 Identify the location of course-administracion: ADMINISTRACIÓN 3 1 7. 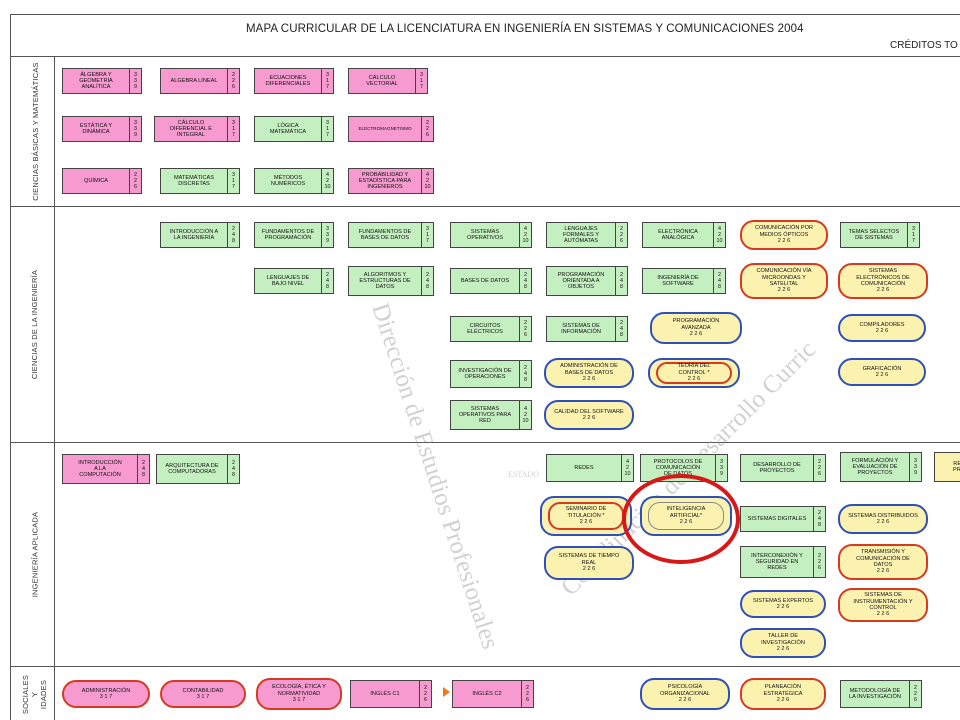
(106, 694).